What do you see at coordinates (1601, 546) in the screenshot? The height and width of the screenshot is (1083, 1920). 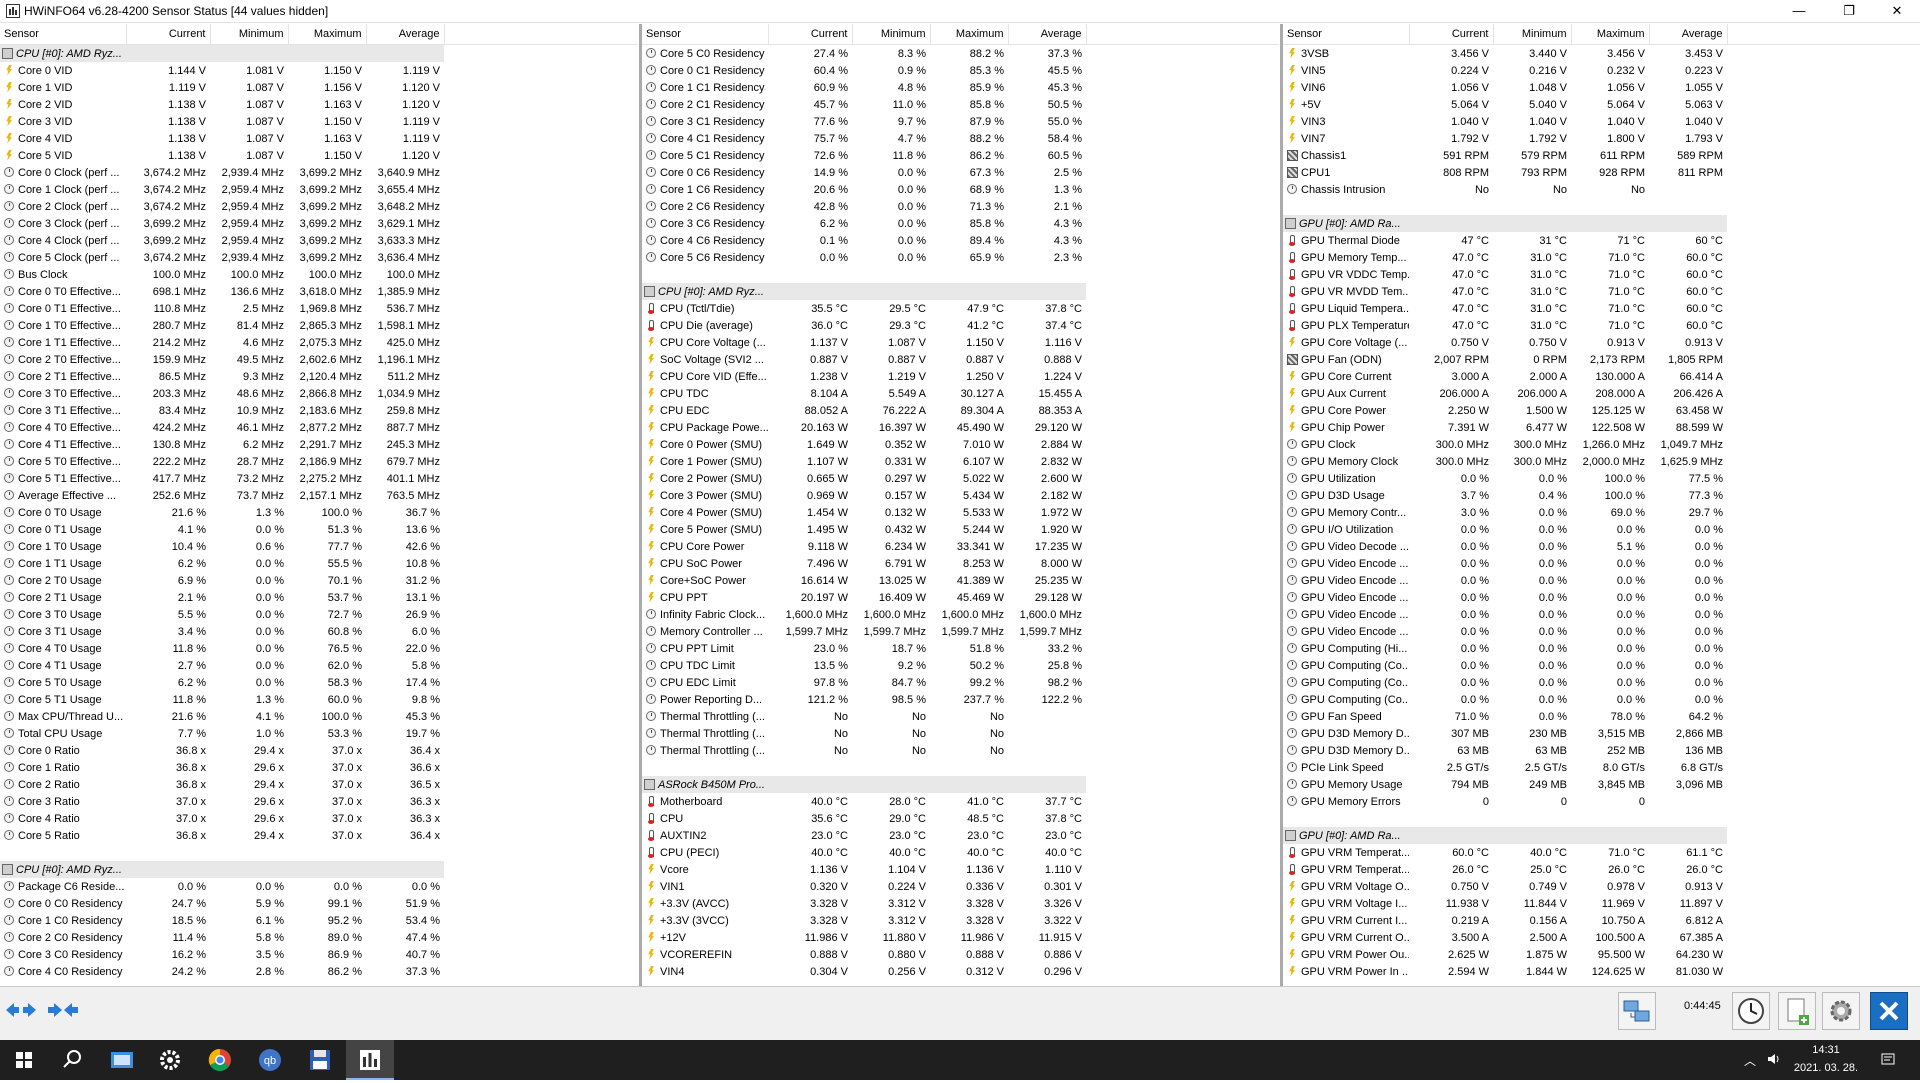 I see `sensor-row: GPU Video Decode ... 0.0 % 0.0 % 5.1 % 0.0 %` at bounding box center [1601, 546].